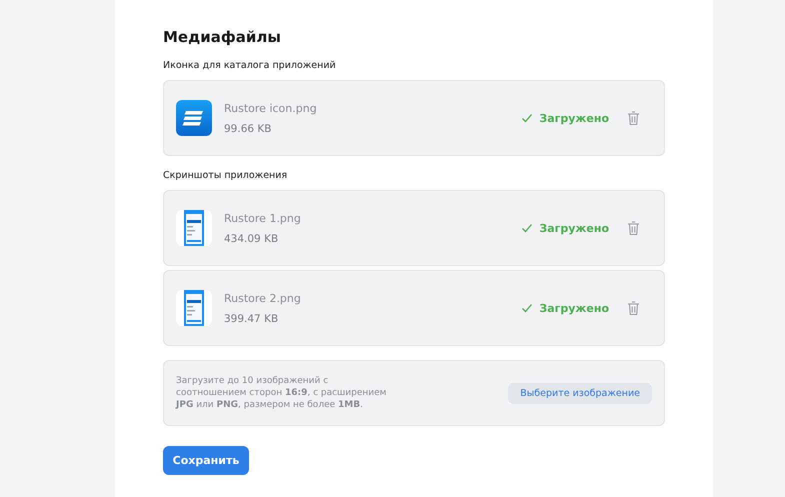  I want to click on file-name: Rustore icon.png, so click(271, 108).